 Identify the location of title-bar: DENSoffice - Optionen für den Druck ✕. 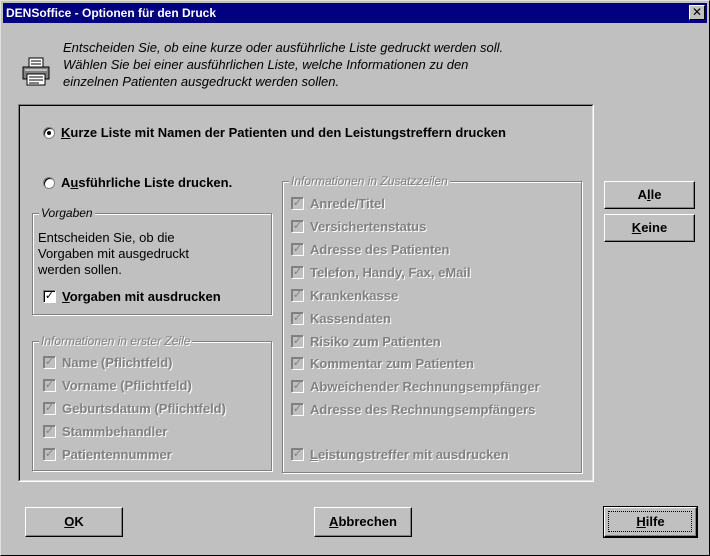
(355, 13).